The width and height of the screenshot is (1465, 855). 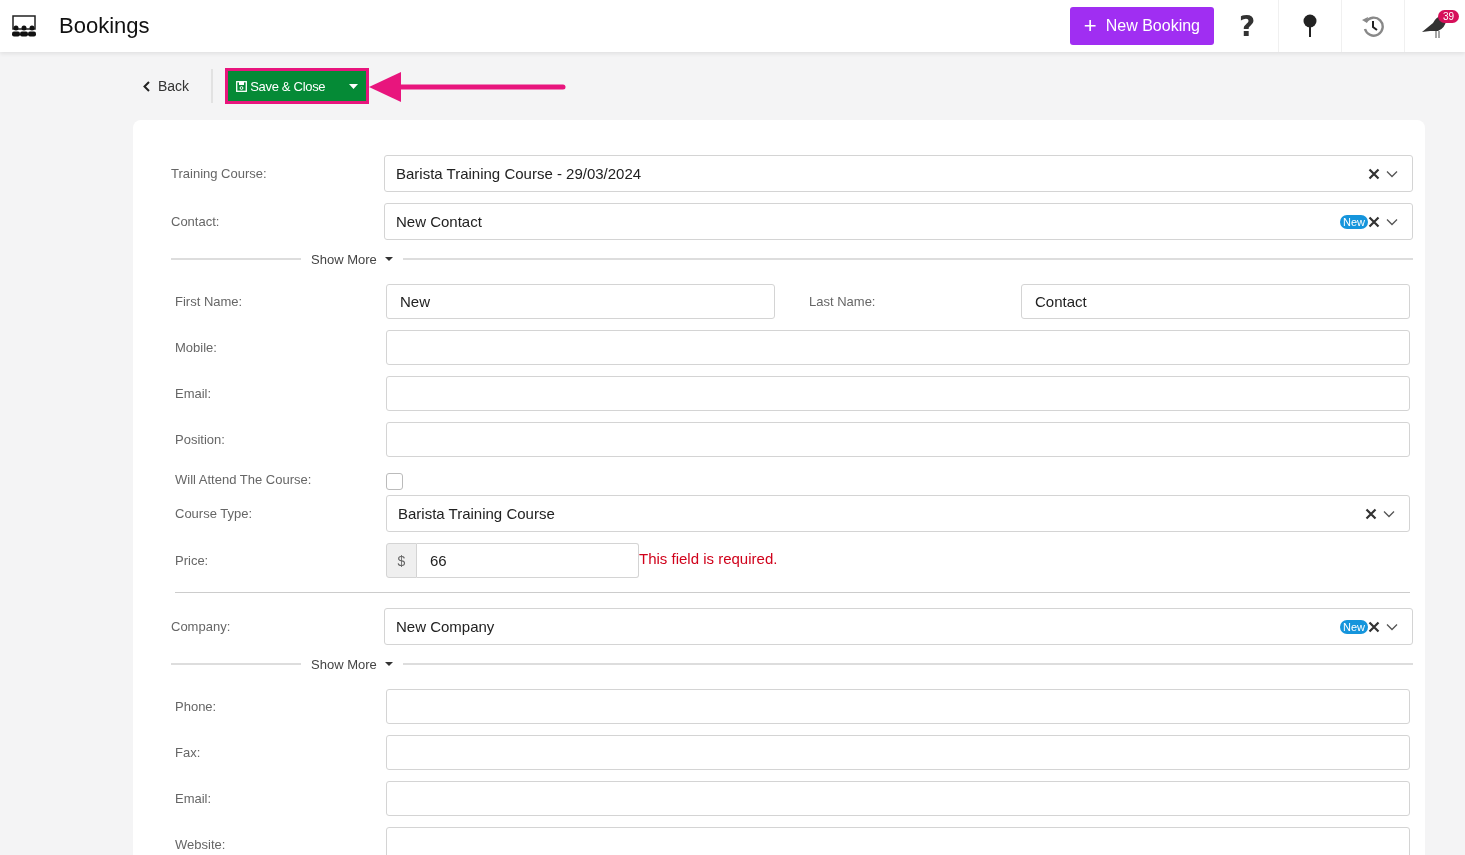 What do you see at coordinates (244, 479) in the screenshot?
I see `field-label: Will Attend The Course:` at bounding box center [244, 479].